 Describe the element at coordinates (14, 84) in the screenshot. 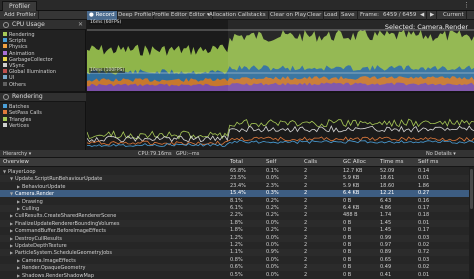

I see `cpu-legend-item: Others` at that location.